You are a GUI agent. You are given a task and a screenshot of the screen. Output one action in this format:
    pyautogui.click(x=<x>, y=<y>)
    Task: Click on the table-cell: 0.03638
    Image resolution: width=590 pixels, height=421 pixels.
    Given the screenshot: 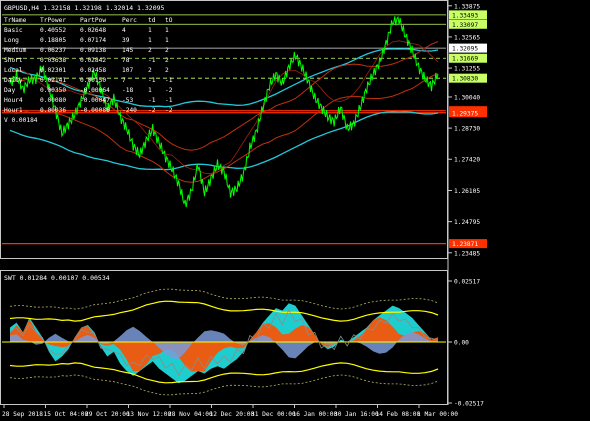 What is the action you would take?
    pyautogui.click(x=53, y=60)
    